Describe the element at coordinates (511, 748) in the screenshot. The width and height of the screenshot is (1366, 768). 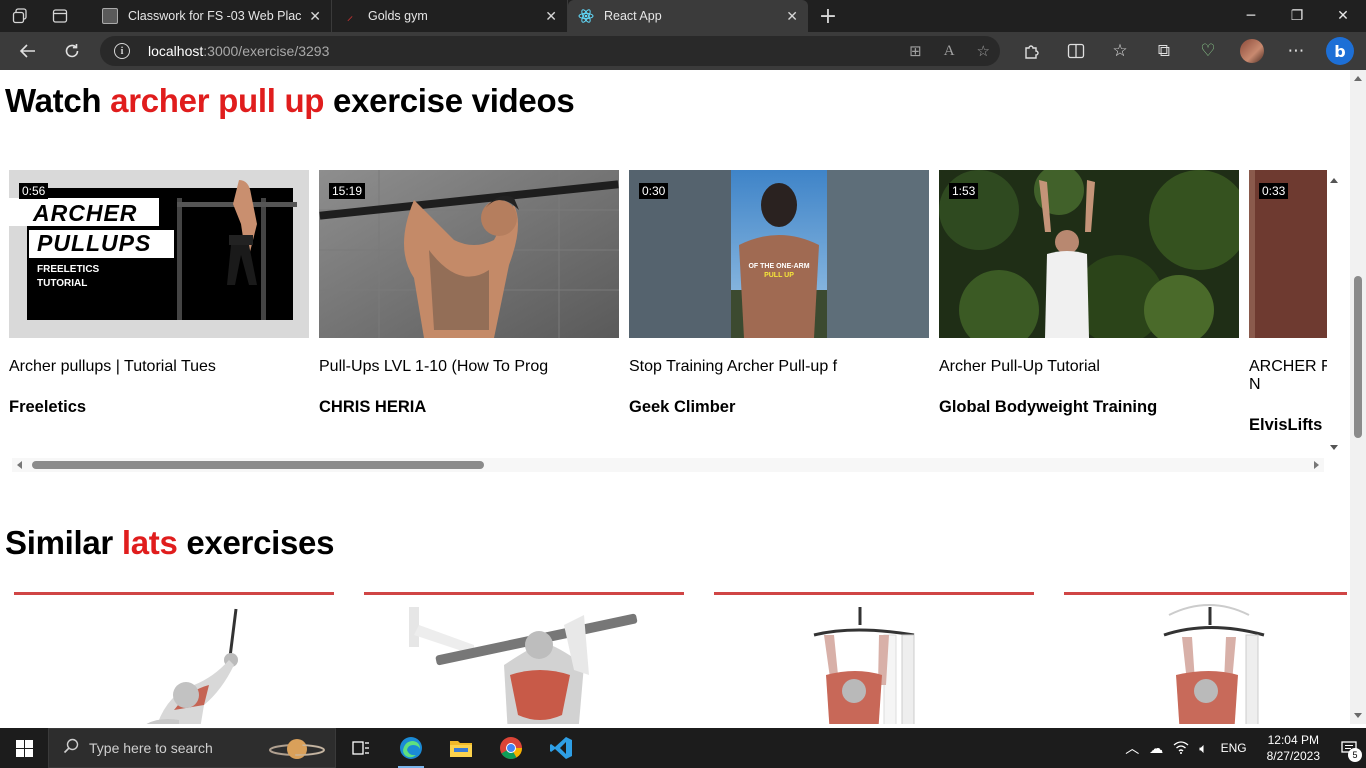
I see `chrome-icon` at that location.